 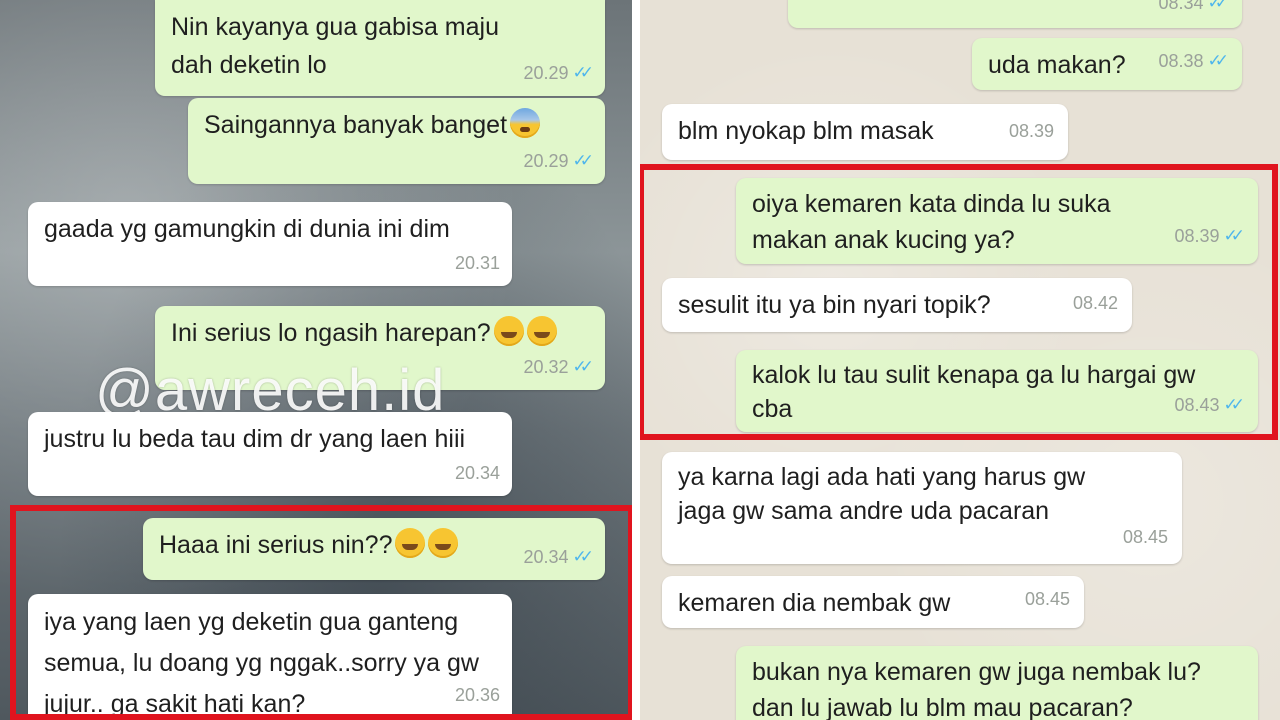 I want to click on message-time: 08.43, so click(x=1197, y=405).